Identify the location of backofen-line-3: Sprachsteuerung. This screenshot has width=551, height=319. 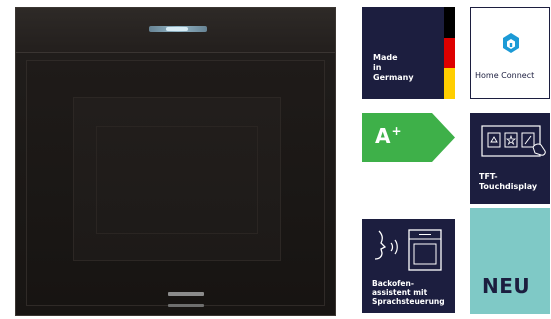
(408, 301).